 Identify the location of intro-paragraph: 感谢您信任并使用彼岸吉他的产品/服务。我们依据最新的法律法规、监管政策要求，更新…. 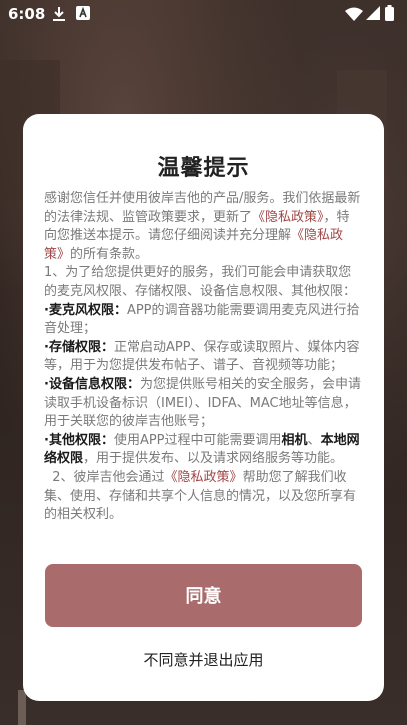
(203, 227).